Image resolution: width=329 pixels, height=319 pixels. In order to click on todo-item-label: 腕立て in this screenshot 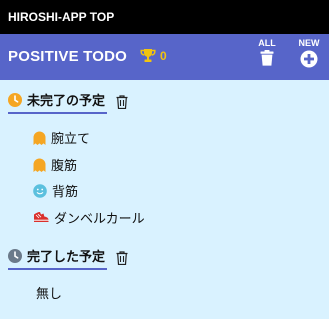, I will do `click(71, 139)`.